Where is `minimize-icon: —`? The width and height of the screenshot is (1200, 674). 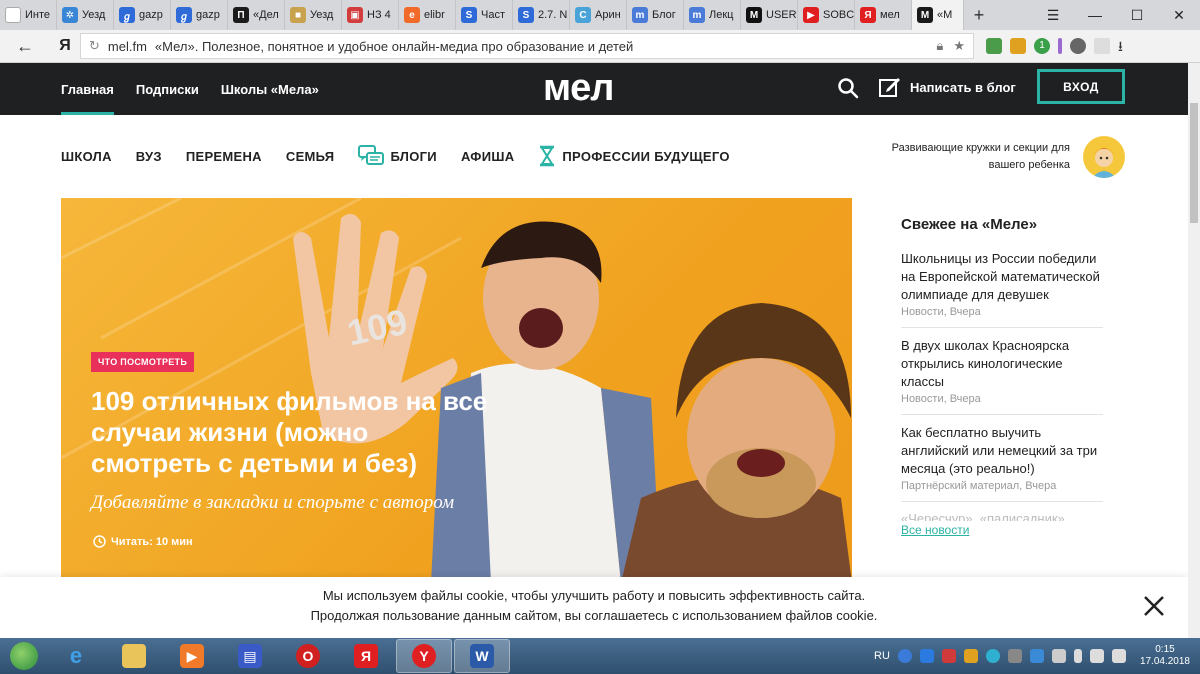 minimize-icon: — is located at coordinates (1095, 15).